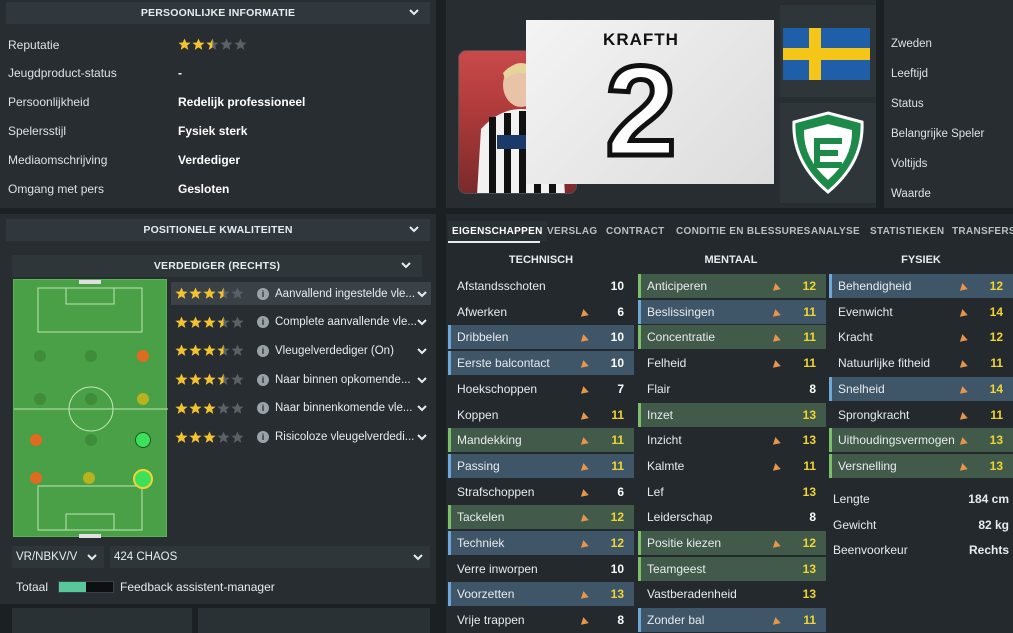  What do you see at coordinates (732, 286) in the screenshot?
I see `mental-attribute-row: Anticiperen 12` at bounding box center [732, 286].